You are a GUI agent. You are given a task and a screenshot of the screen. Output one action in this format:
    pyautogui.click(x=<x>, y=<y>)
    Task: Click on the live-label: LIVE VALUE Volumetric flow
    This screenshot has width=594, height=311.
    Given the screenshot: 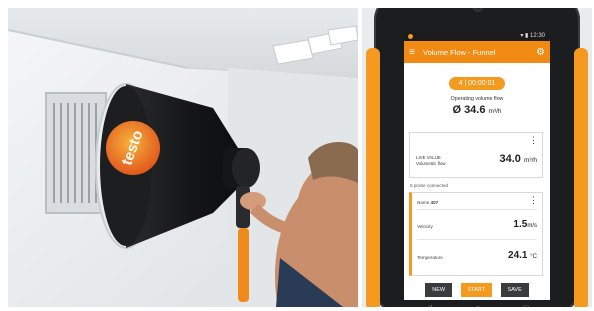 What is the action you would take?
    pyautogui.click(x=431, y=161)
    